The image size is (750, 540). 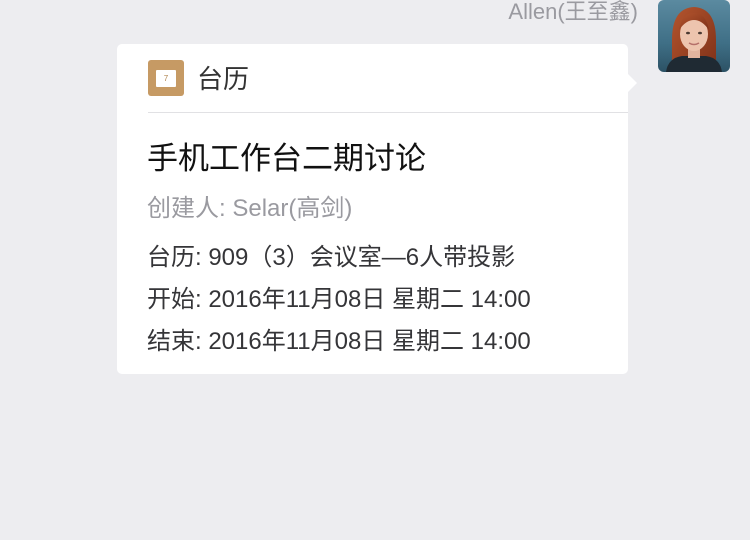 I want to click on app-name: 台历, so click(x=223, y=79).